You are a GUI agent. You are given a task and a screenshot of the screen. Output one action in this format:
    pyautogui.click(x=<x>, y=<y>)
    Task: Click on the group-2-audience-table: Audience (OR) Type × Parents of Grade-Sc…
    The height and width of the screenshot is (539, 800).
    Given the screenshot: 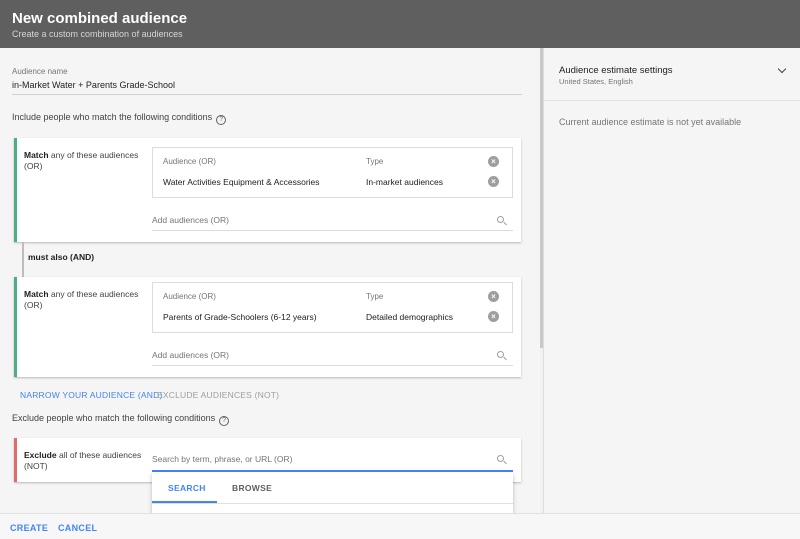 What is the action you would take?
    pyautogui.click(x=332, y=307)
    